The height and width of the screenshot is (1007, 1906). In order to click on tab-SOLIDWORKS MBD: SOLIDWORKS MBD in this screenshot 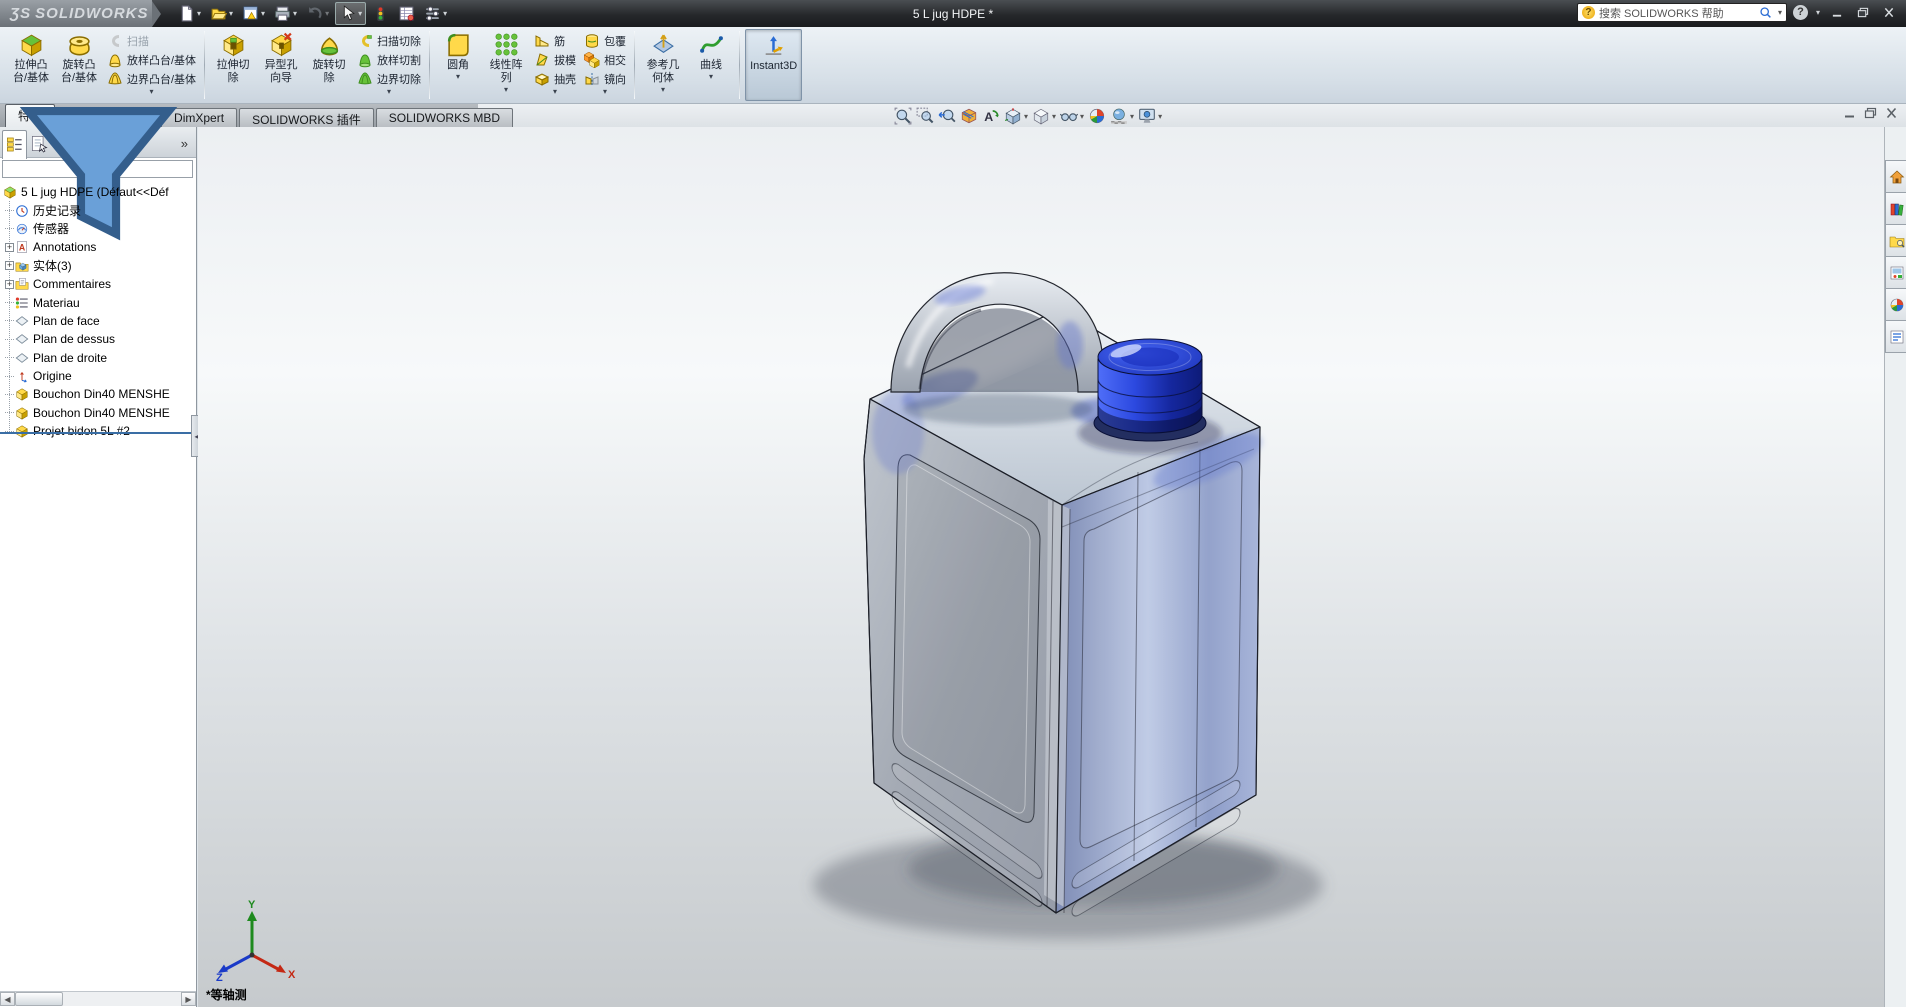, I will do `click(444, 117)`.